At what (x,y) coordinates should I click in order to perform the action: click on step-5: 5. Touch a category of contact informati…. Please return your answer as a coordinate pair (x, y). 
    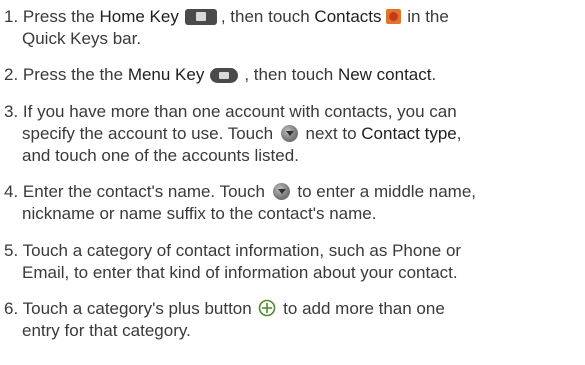
    Looking at the image, I should click on (293, 262).